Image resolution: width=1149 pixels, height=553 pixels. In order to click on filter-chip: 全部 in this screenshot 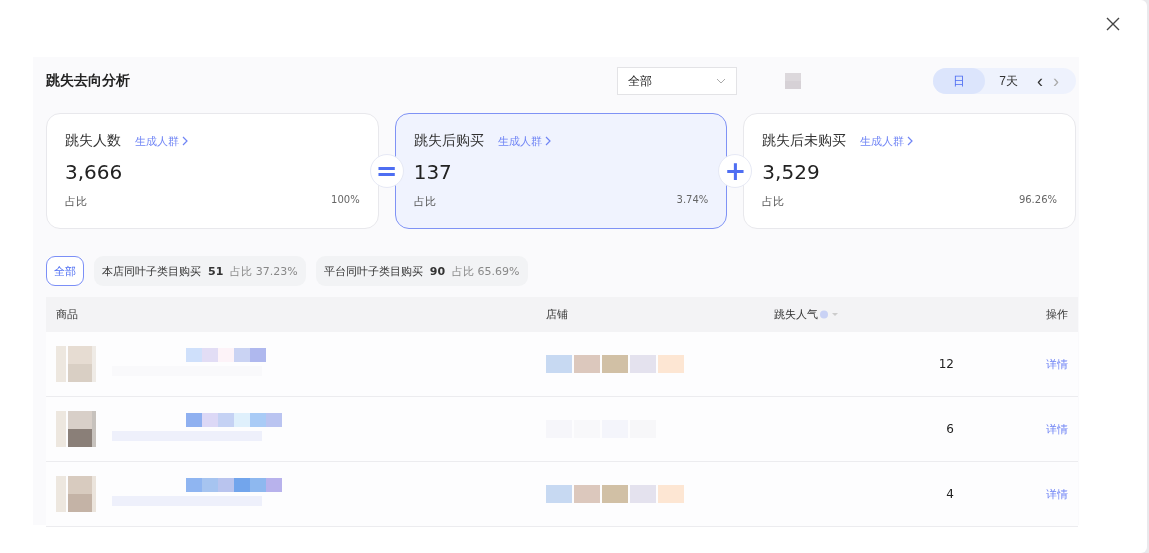, I will do `click(65, 271)`.